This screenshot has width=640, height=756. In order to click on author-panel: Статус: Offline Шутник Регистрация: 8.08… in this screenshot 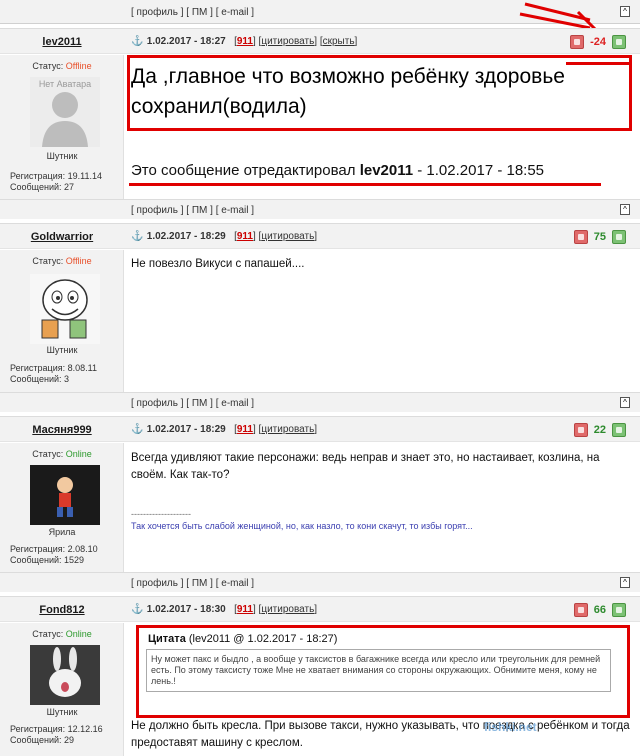, I will do `click(62, 321)`.